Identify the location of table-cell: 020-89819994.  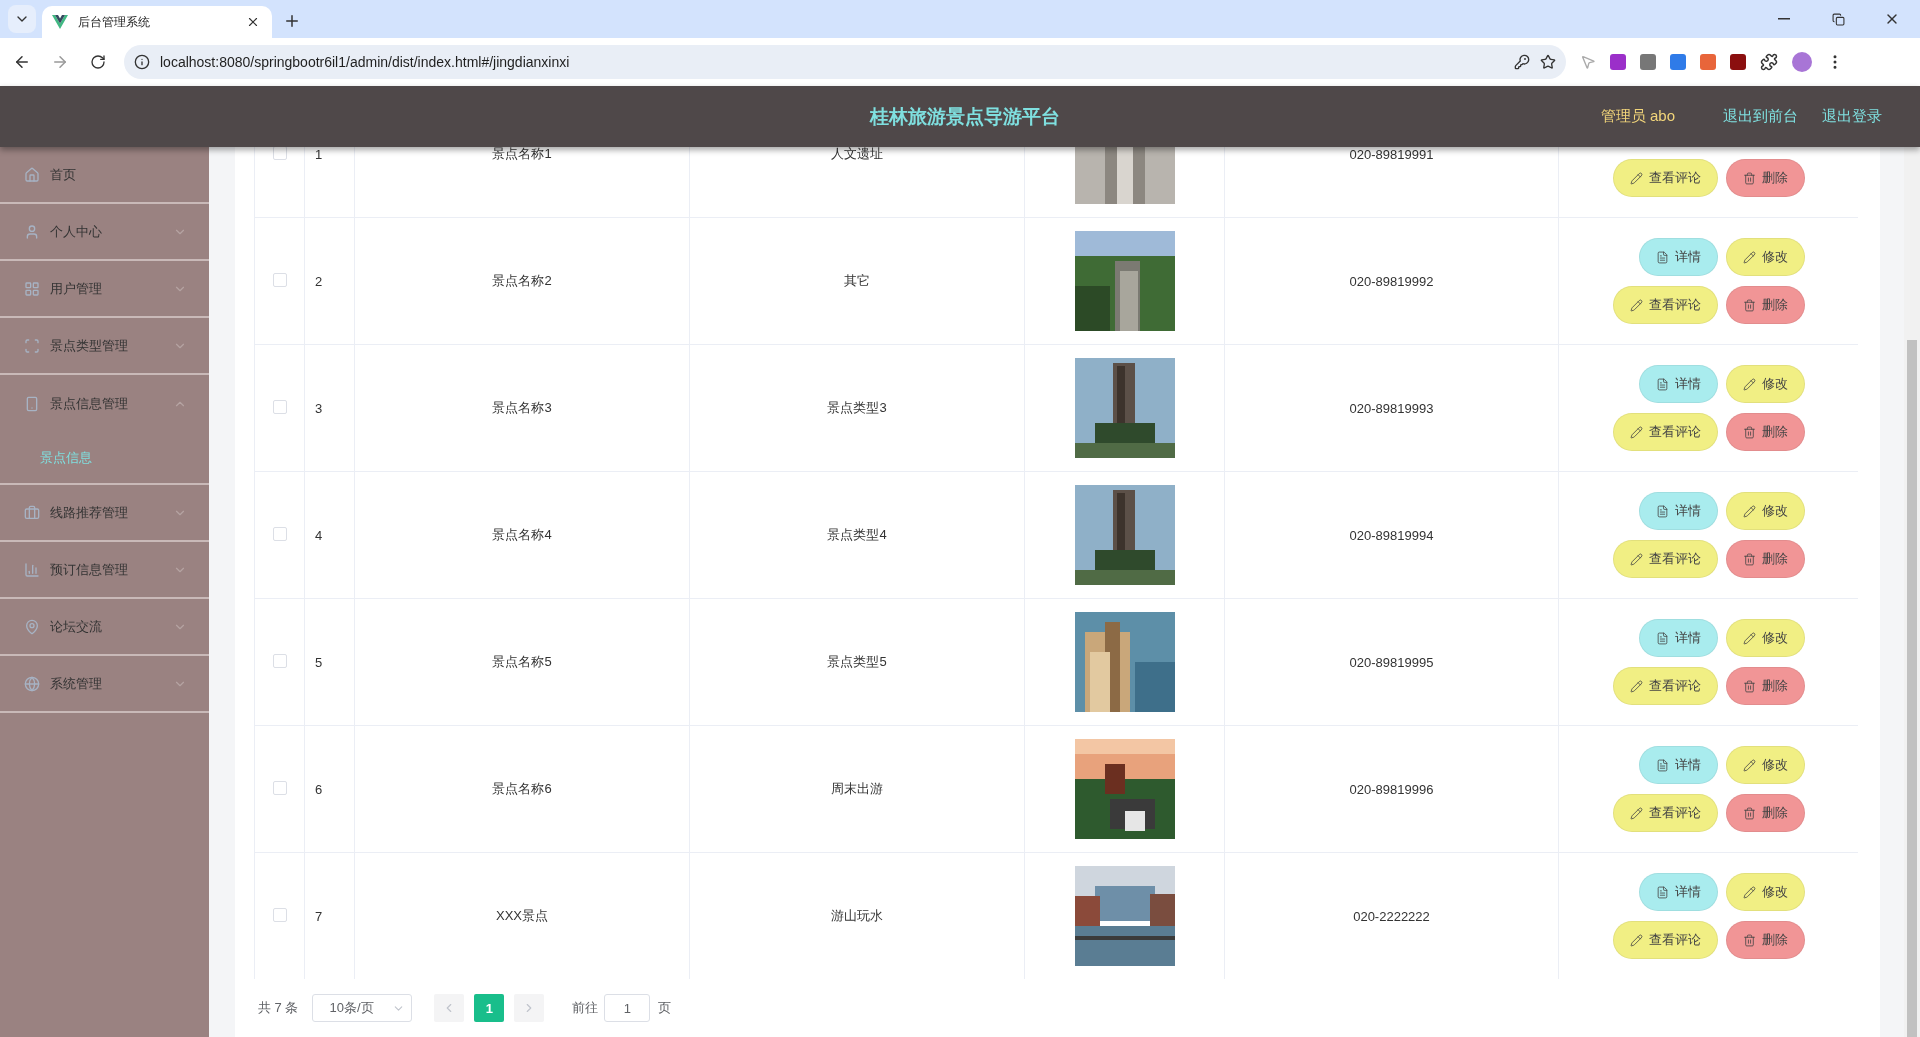
(1391, 535).